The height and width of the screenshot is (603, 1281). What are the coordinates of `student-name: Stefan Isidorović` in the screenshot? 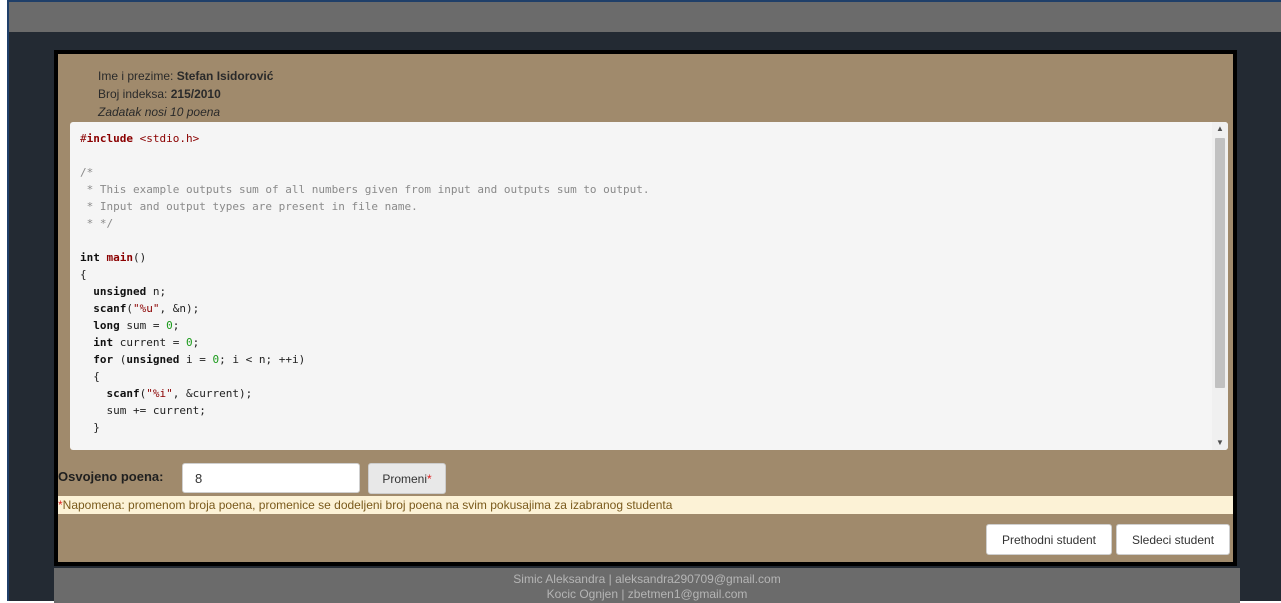 It's located at (225, 76).